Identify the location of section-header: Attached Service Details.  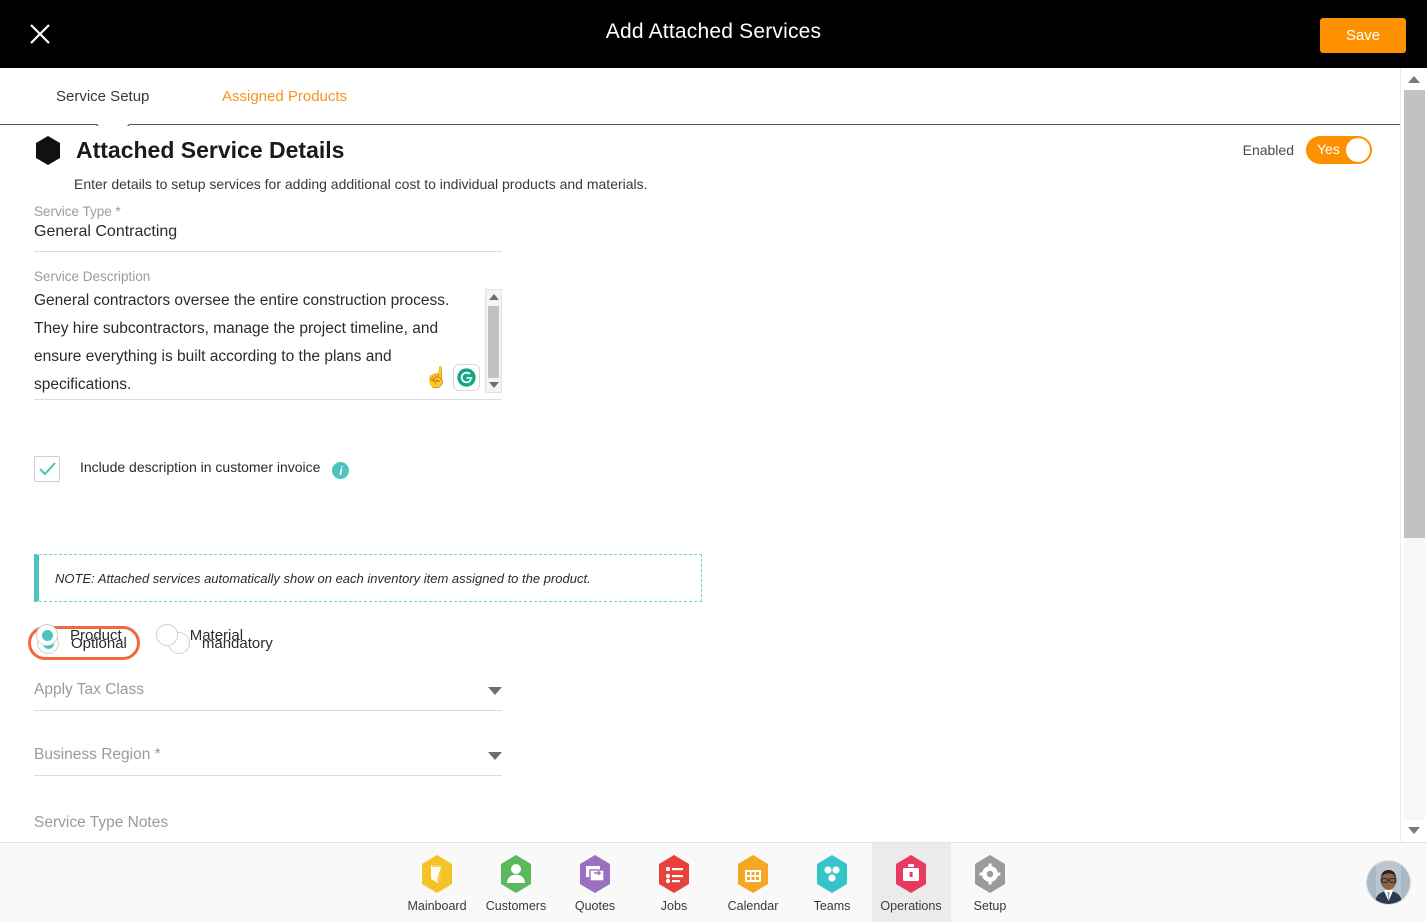
(189, 150).